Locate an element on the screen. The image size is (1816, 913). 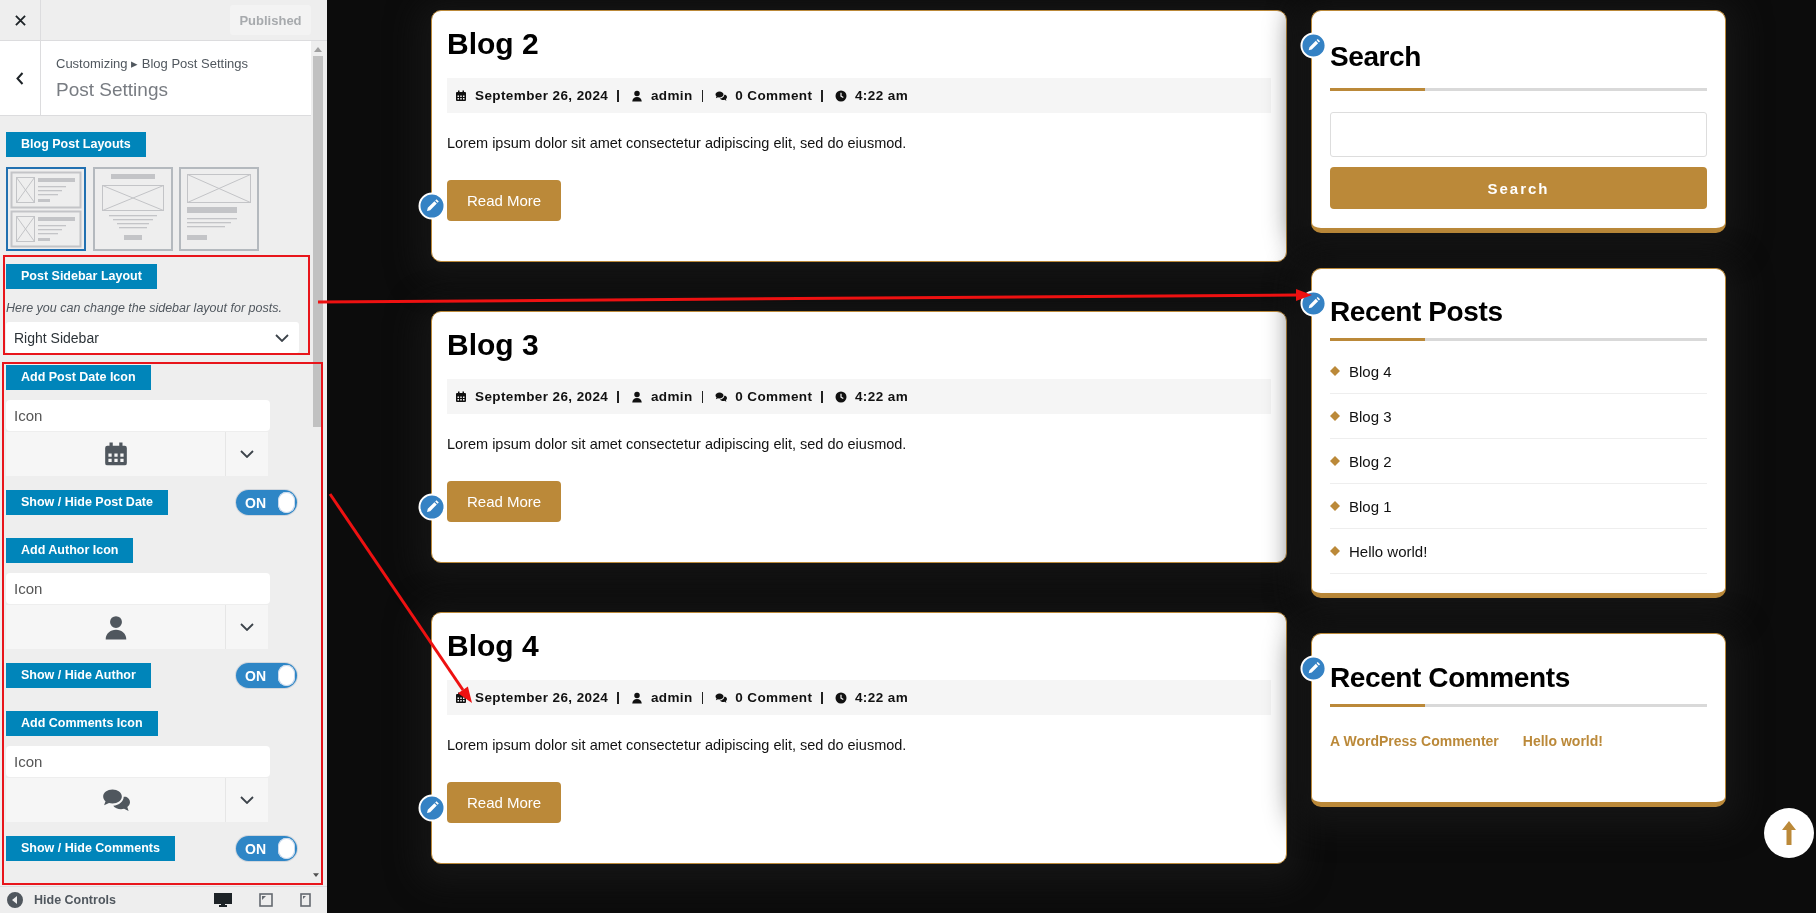
arrow-up-icon is located at coordinates (1789, 833).